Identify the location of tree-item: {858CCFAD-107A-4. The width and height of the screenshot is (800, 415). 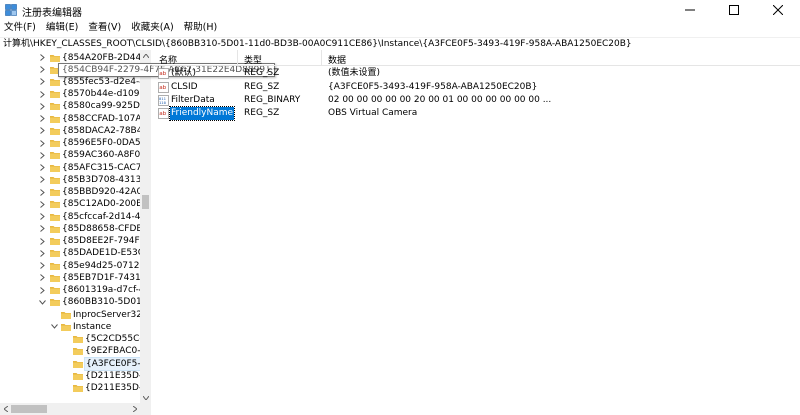
(75, 119).